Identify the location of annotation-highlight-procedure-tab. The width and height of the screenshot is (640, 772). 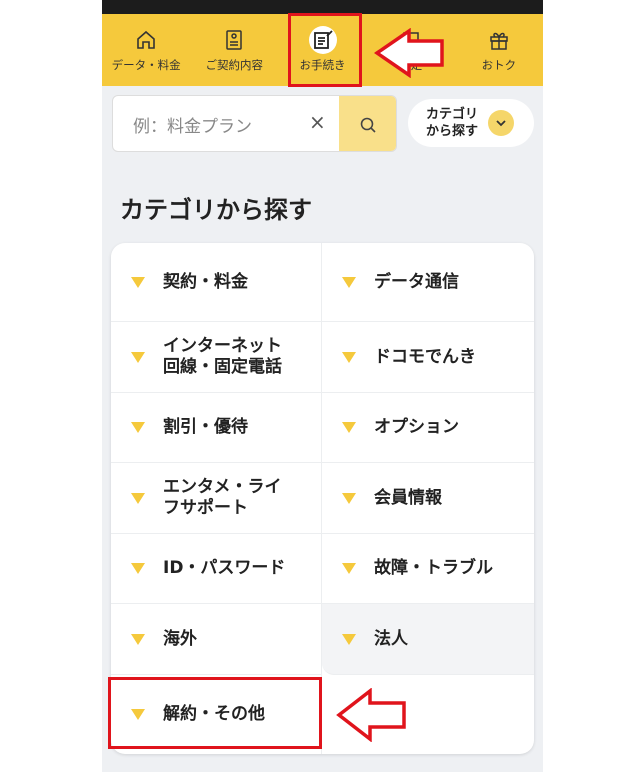
(325, 50).